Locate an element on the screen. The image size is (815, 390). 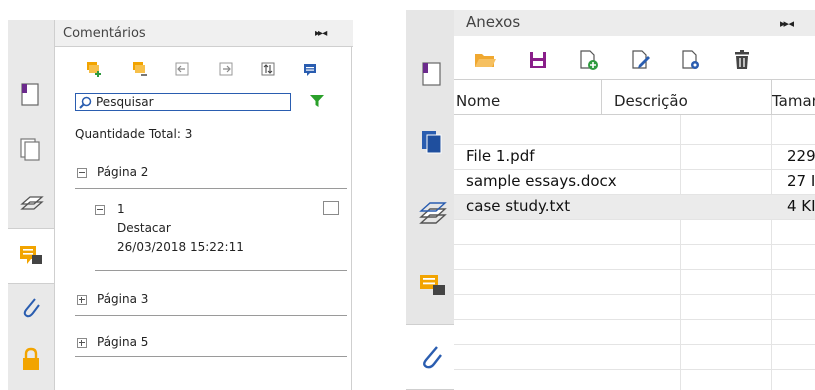
sort-icon is located at coordinates (268, 69).